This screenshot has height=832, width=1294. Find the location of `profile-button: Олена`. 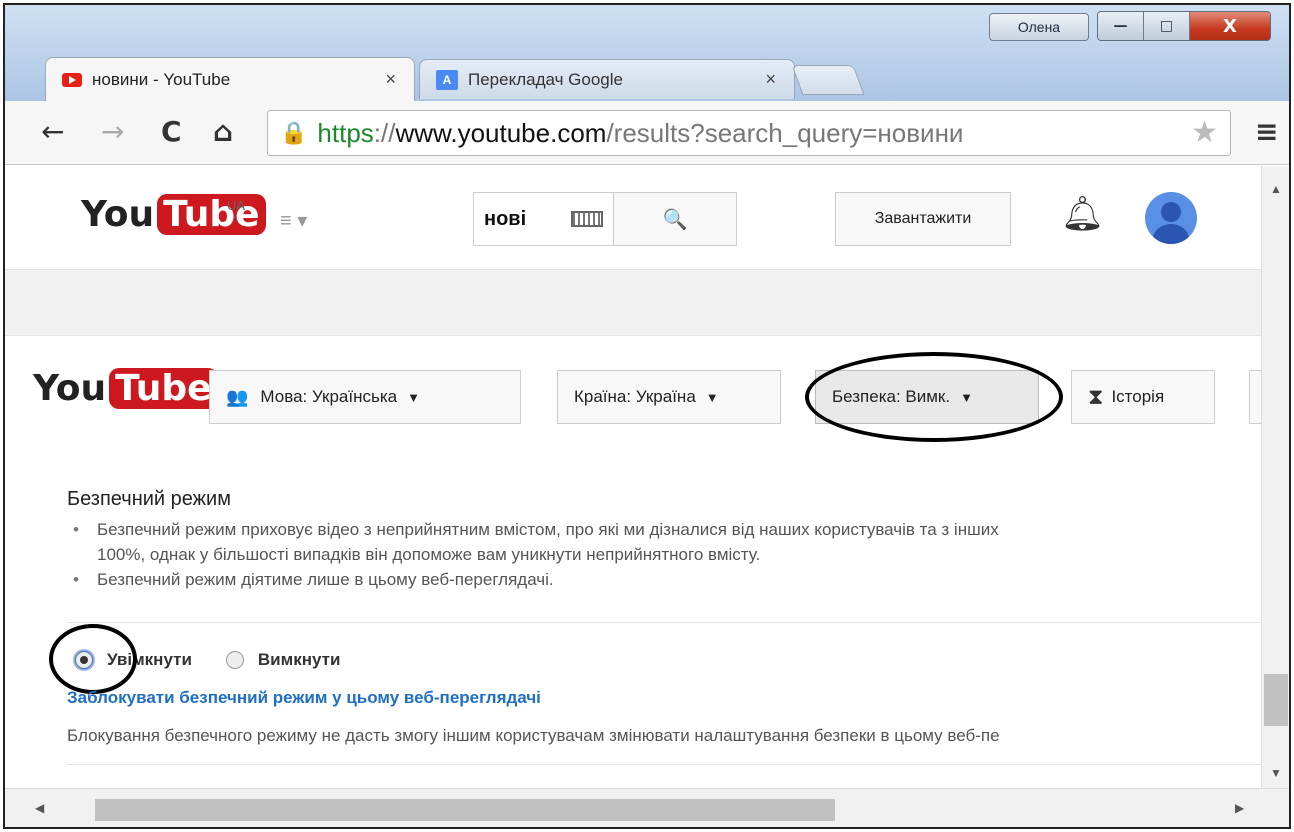

profile-button: Олена is located at coordinates (1039, 27).